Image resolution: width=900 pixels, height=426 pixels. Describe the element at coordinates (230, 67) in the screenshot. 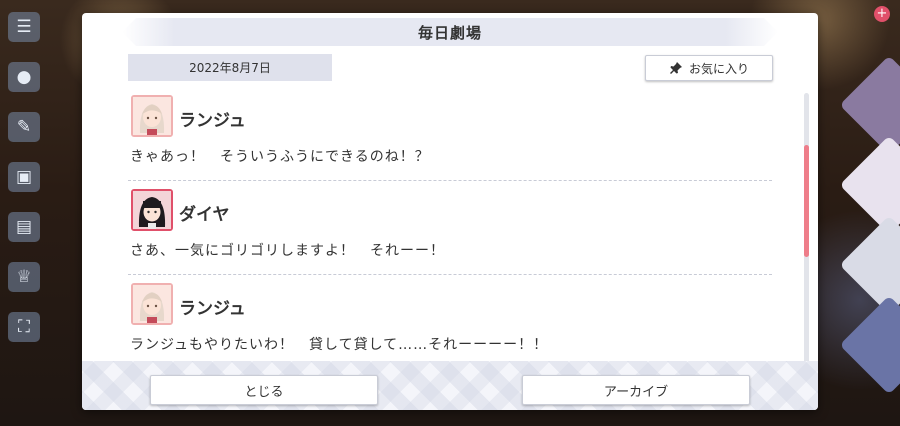

I see `date-label: 2022年8月7日` at that location.